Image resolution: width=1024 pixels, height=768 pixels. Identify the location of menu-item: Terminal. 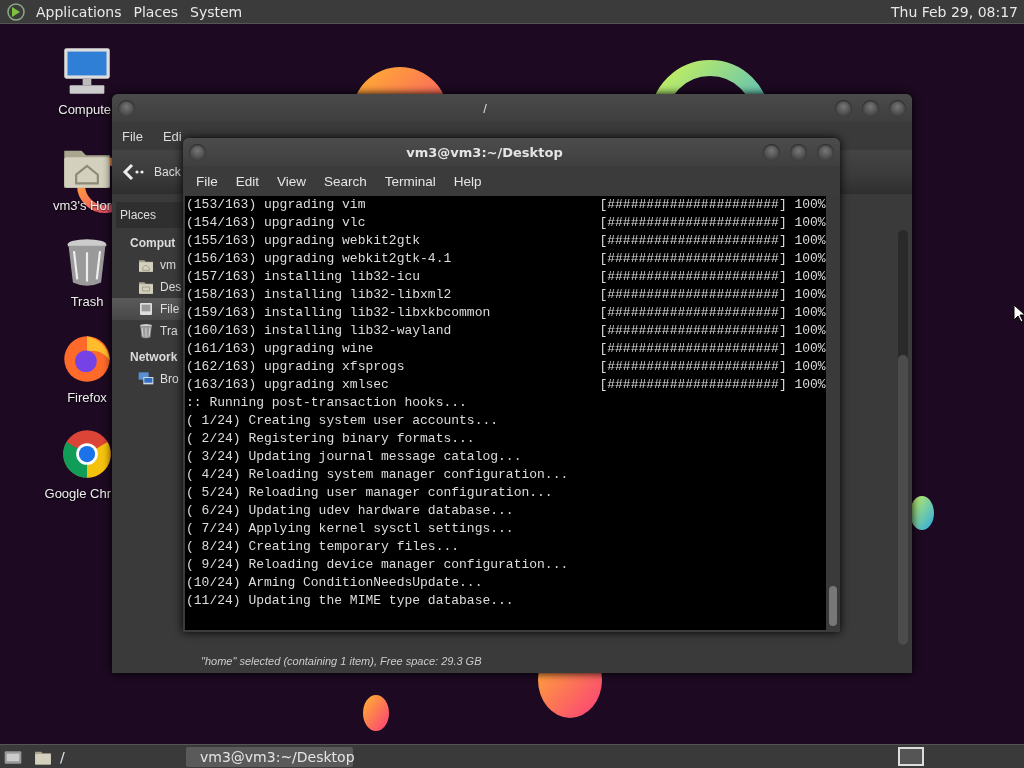
(410, 181).